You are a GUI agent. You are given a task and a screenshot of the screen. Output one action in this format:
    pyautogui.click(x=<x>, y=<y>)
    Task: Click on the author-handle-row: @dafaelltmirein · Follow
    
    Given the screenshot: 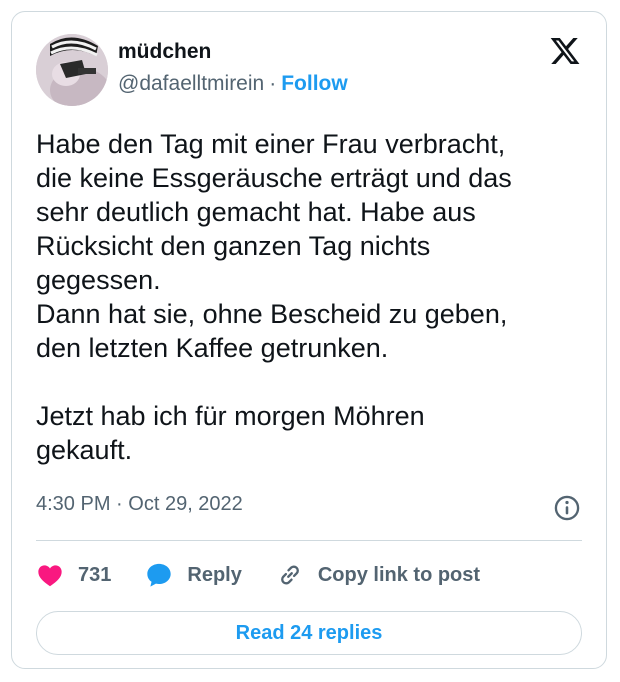 What is the action you would take?
    pyautogui.click(x=233, y=84)
    